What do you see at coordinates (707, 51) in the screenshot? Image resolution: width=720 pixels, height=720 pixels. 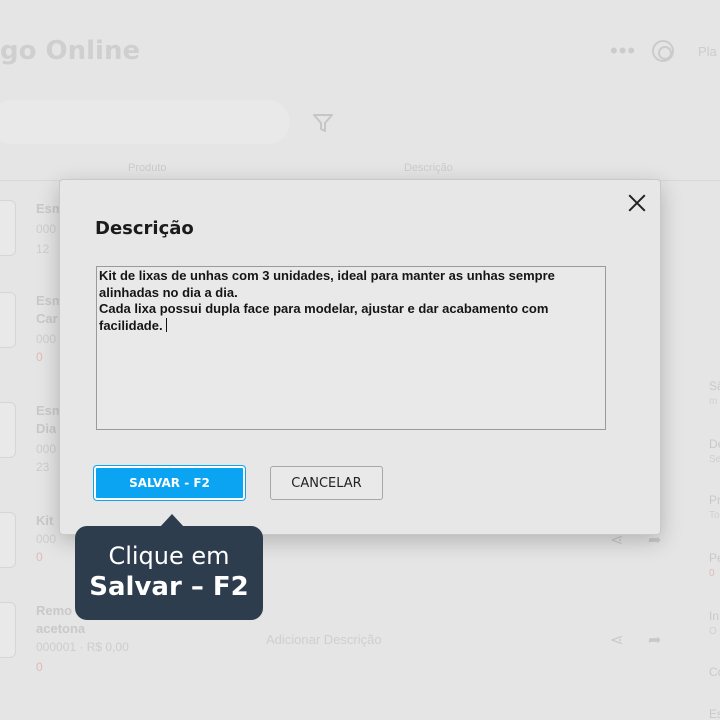 I see `plan-label: Pla` at bounding box center [707, 51].